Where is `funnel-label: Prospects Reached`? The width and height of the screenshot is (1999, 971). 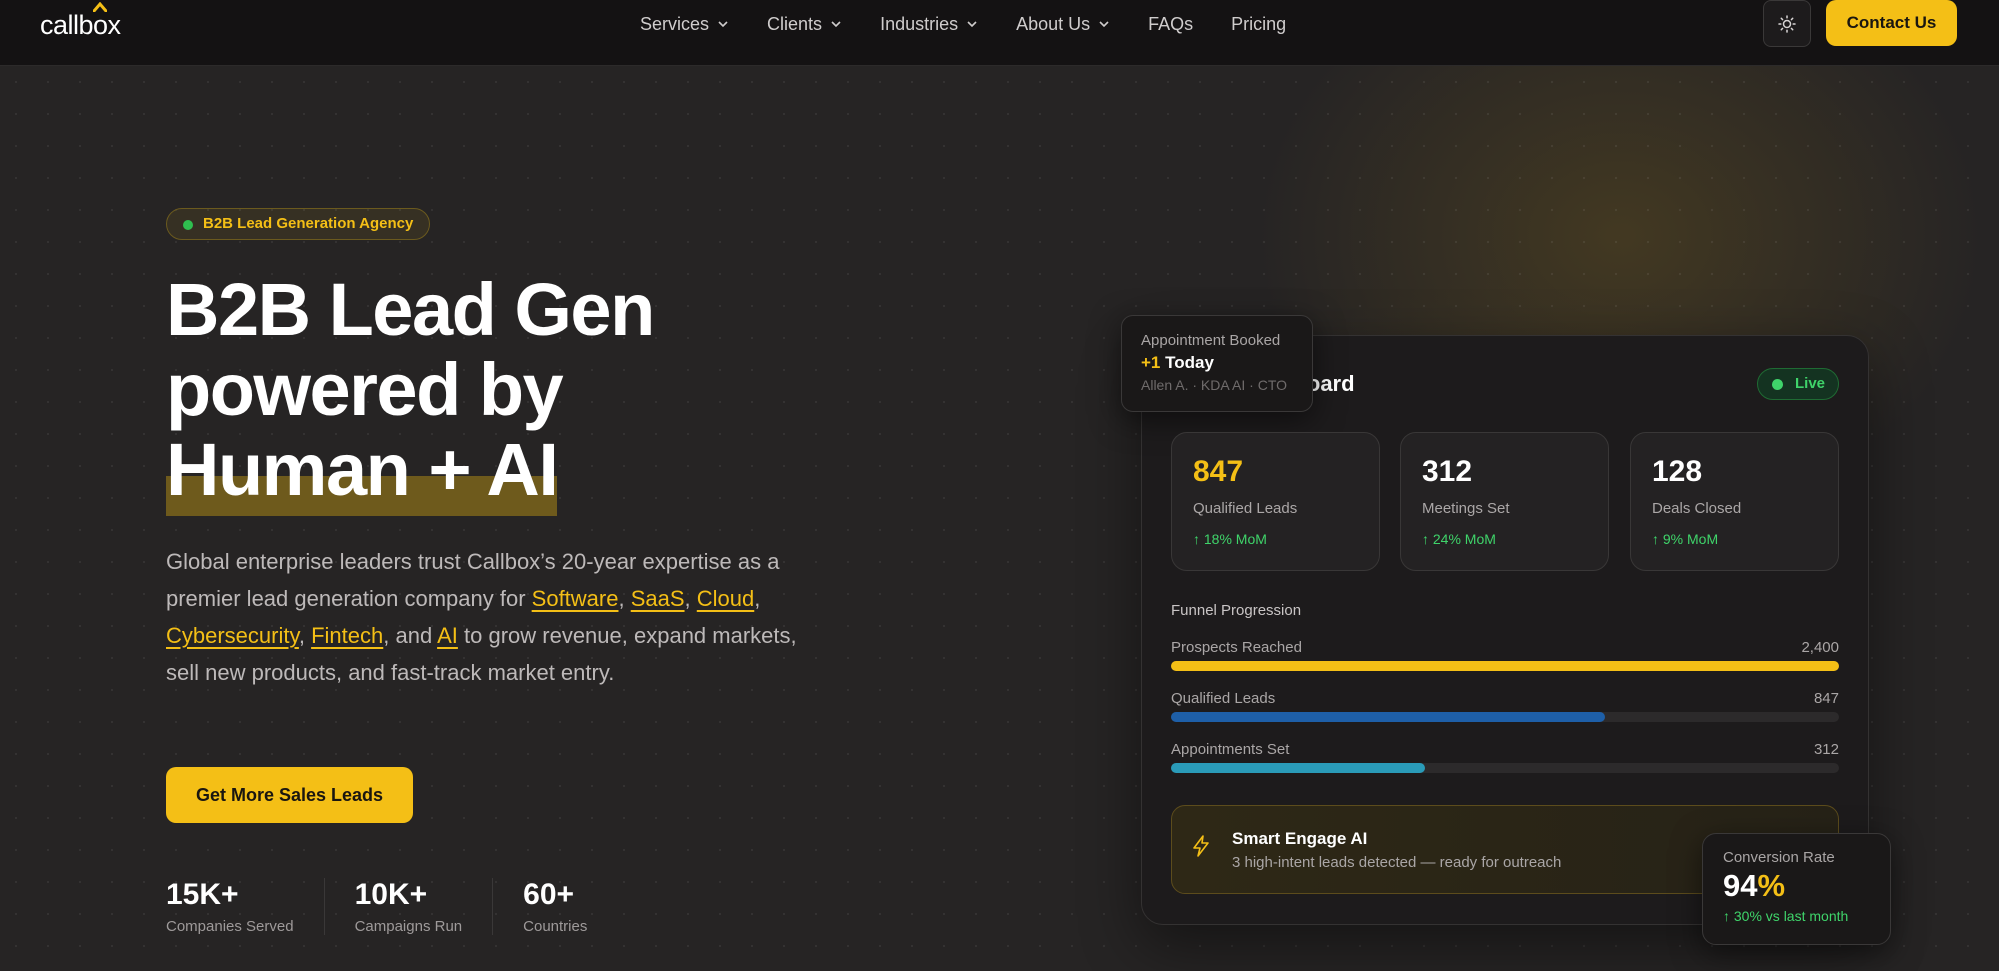 funnel-label: Prospects Reached is located at coordinates (1236, 647).